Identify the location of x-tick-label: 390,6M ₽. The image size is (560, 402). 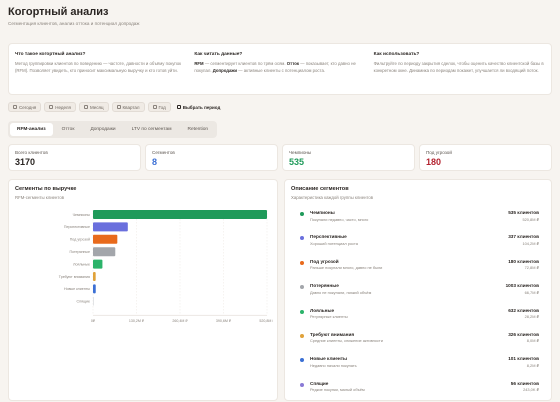
(224, 321).